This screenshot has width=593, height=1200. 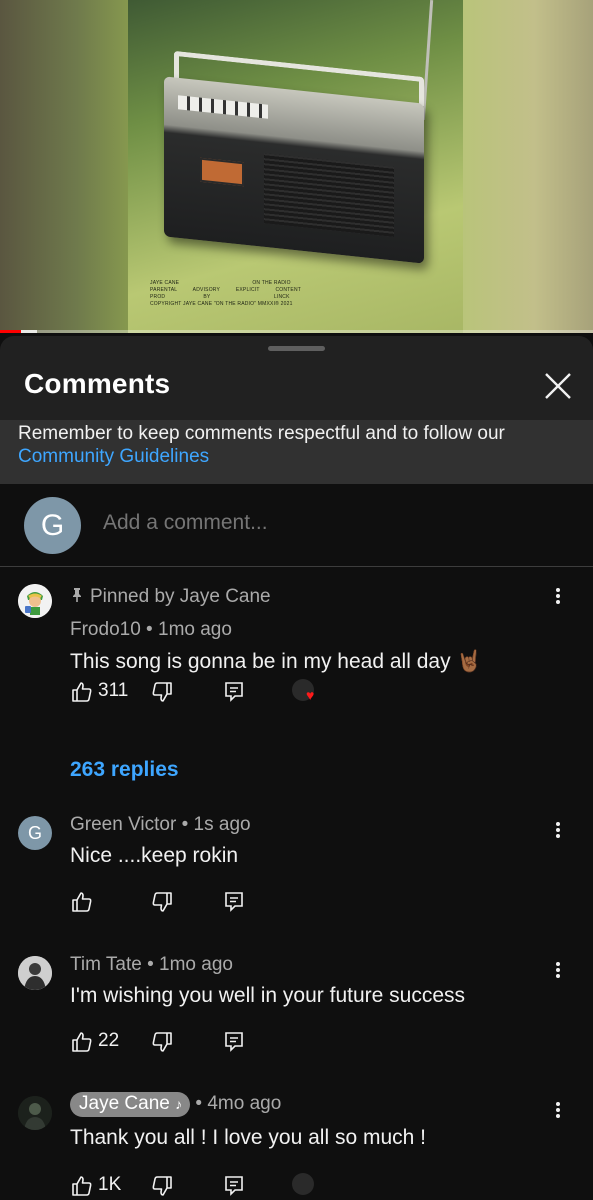 I want to click on comment-time: 4mo ago, so click(x=244, y=1103).